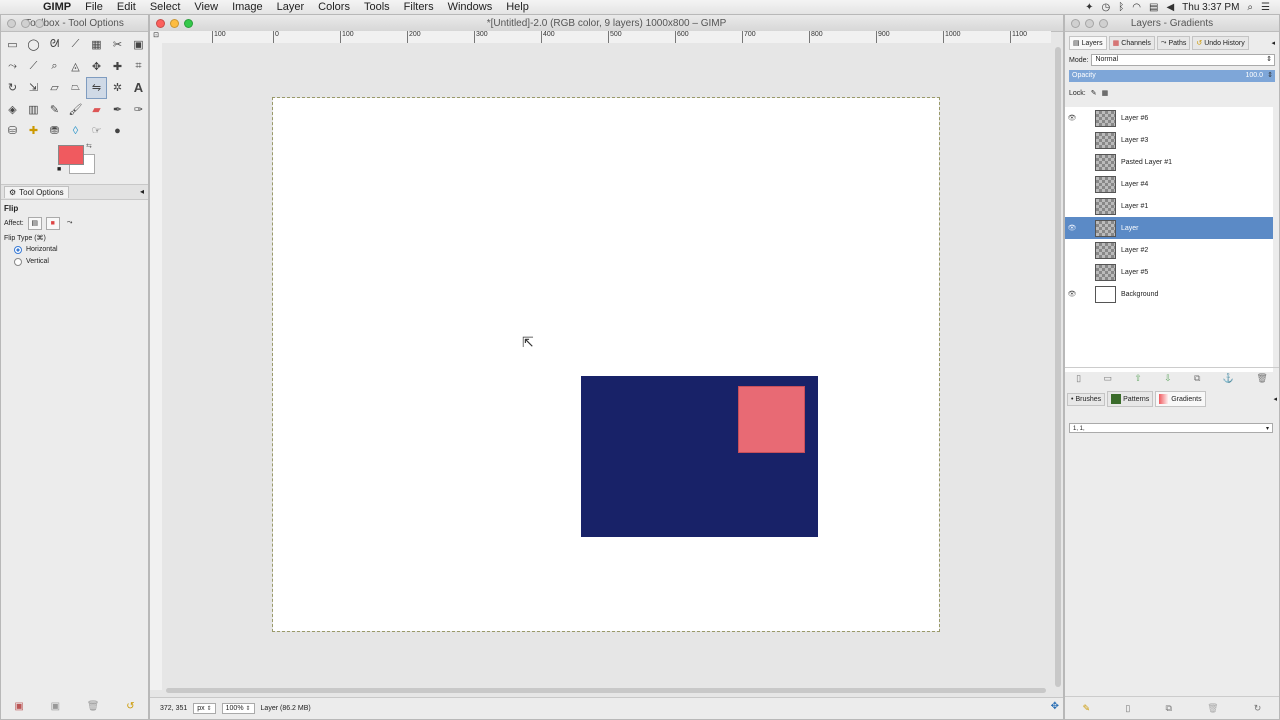 The image size is (1280, 720). What do you see at coordinates (1153, 7) in the screenshot?
I see `flag-icon: ▤` at bounding box center [1153, 7].